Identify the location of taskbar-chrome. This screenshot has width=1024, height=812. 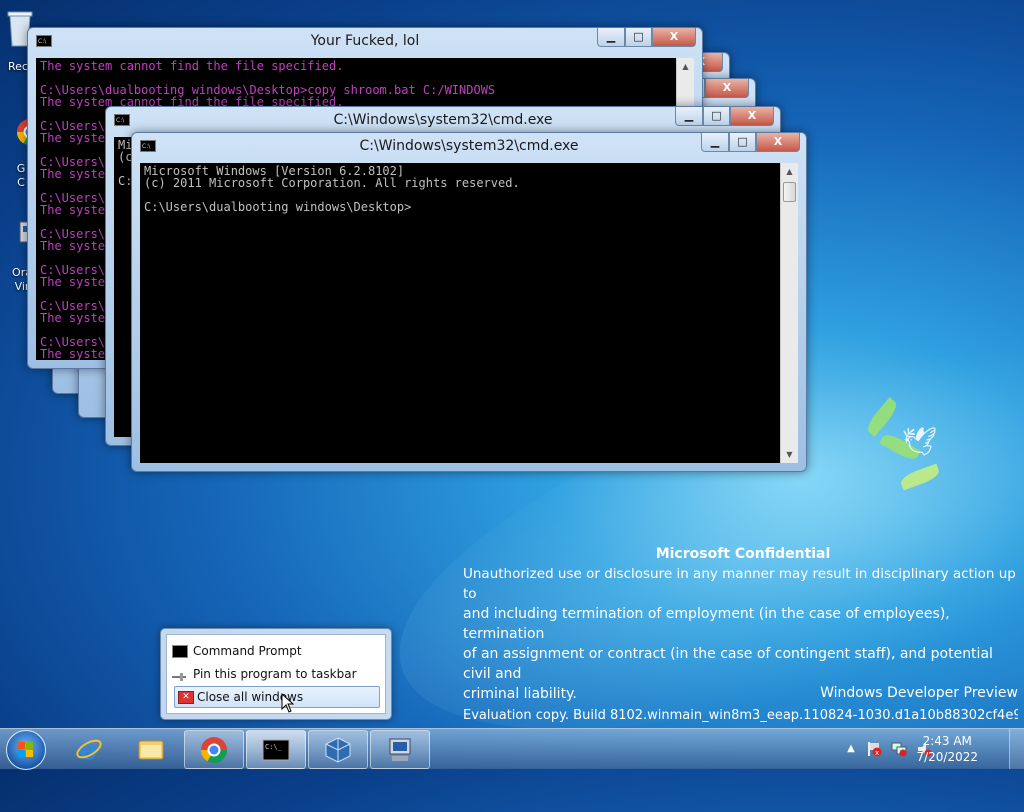
(214, 749).